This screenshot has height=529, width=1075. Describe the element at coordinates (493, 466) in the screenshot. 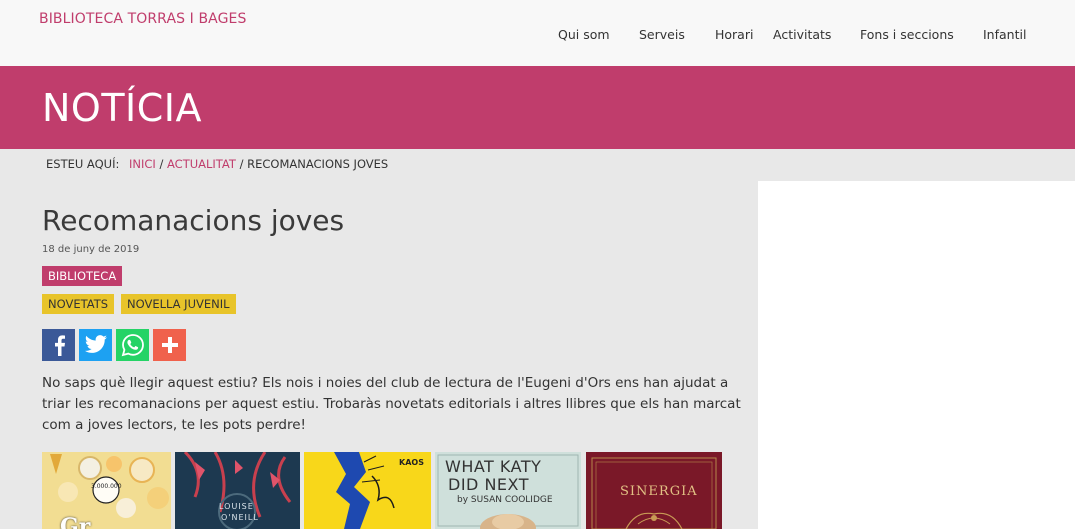

I see `book-title-text: WHAT KATY` at that location.